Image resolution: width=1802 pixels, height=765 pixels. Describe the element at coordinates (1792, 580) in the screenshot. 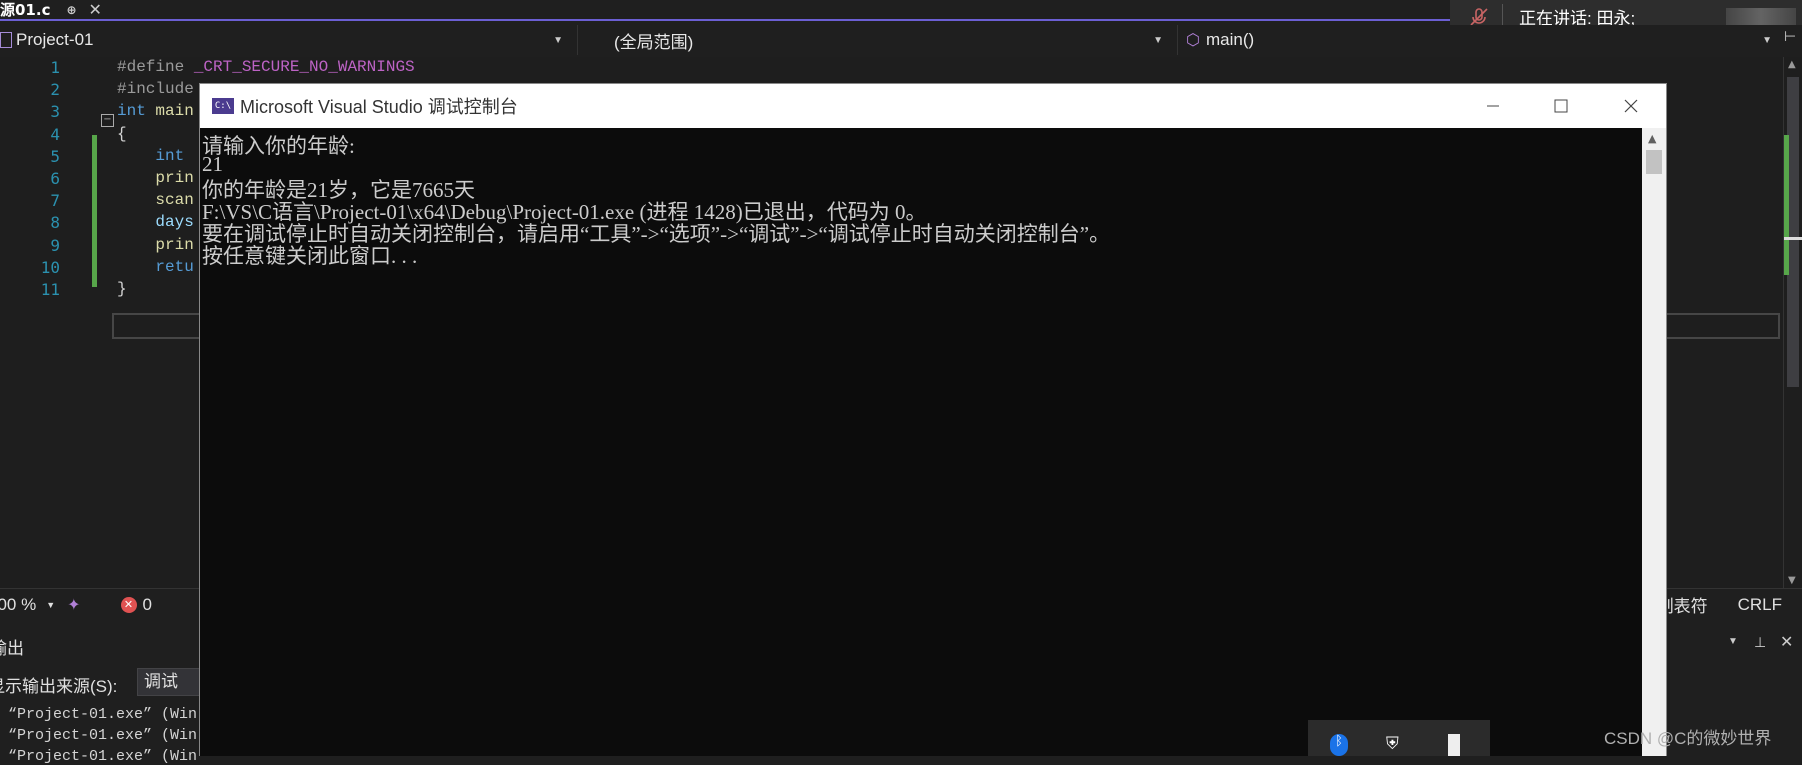

I see `scroll-down-icon: ▼` at that location.